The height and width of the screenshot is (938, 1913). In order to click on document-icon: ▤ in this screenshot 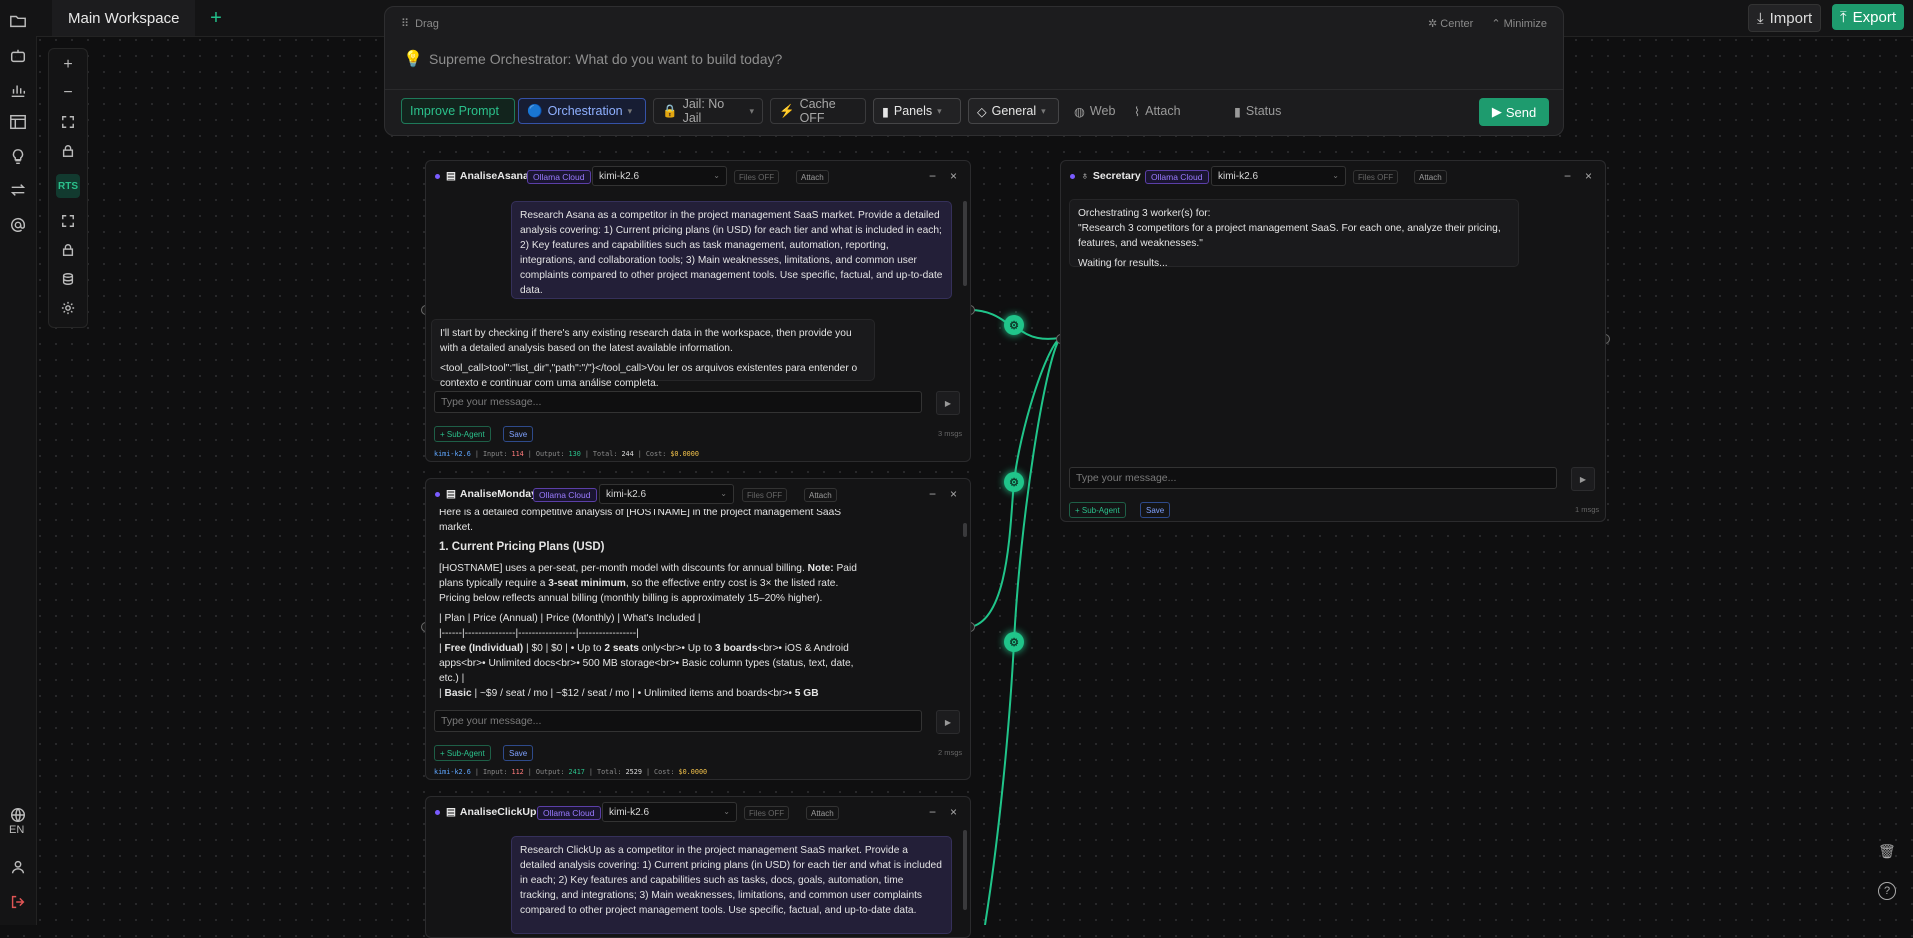, I will do `click(451, 494)`.